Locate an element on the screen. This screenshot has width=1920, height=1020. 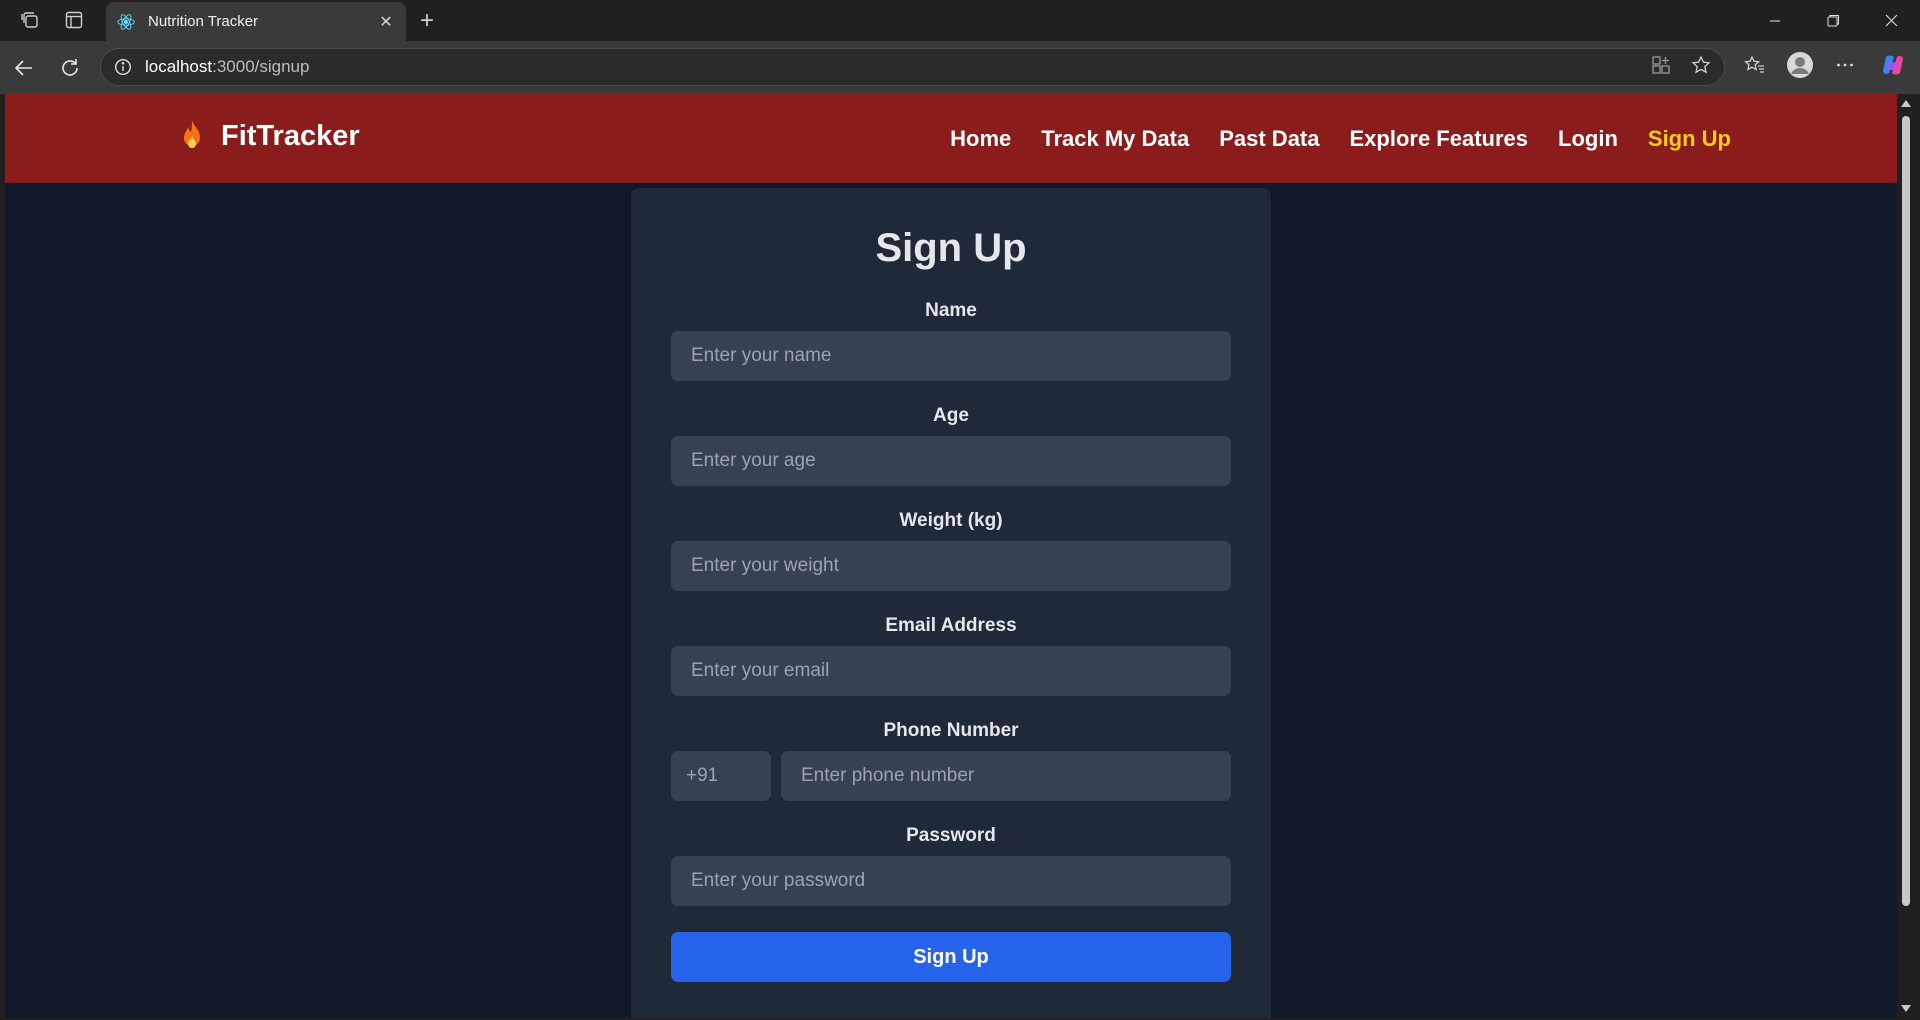
scroll-down-arrow-icon is located at coordinates (1906, 1008).